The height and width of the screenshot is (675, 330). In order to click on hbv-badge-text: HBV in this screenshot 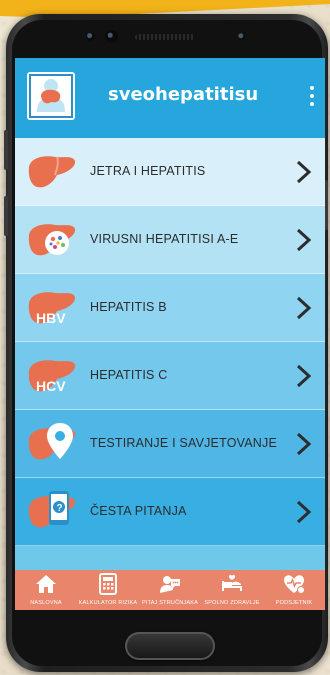, I will do `click(51, 318)`.